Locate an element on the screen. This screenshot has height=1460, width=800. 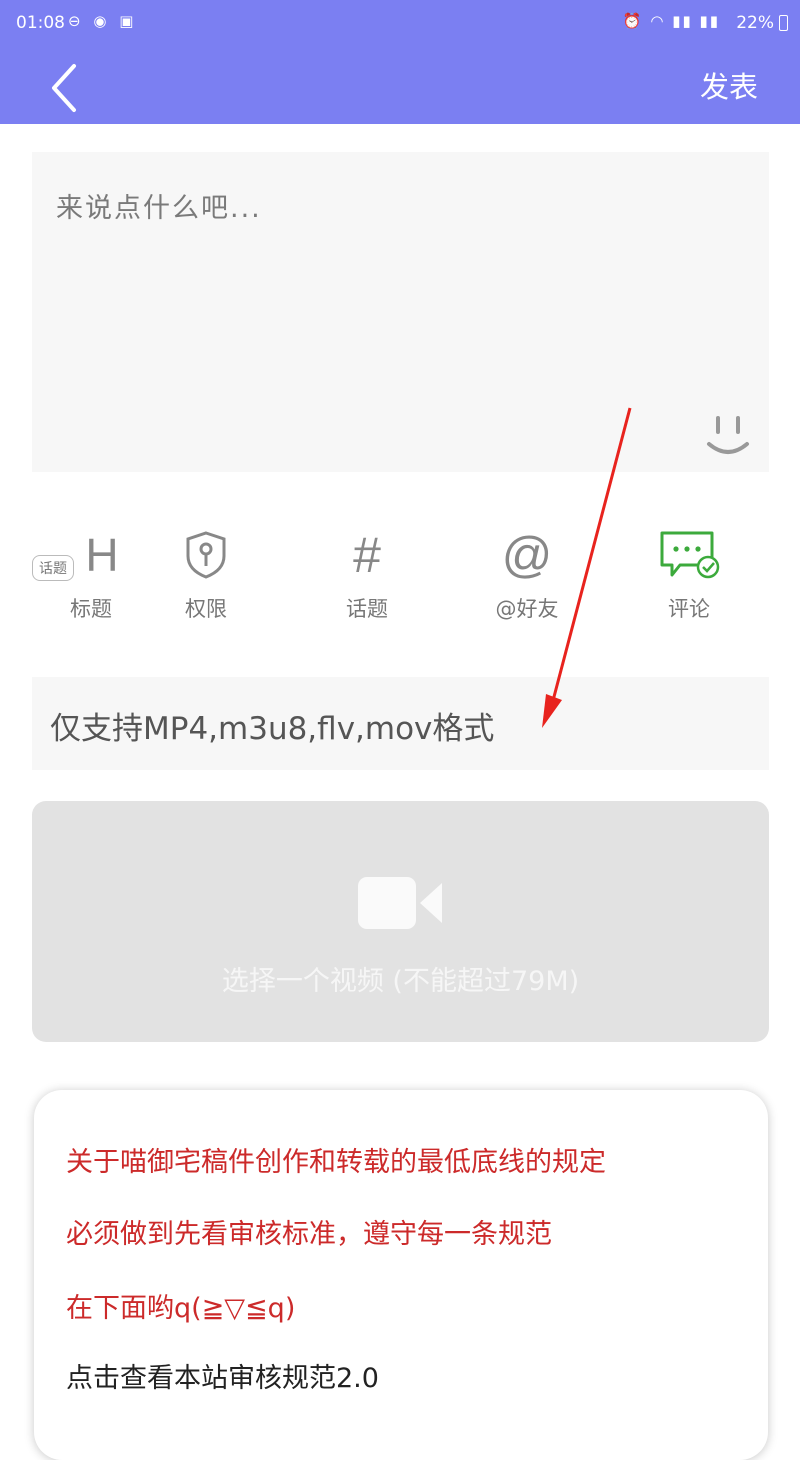
topic-button: # 话题 is located at coordinates (367, 575).